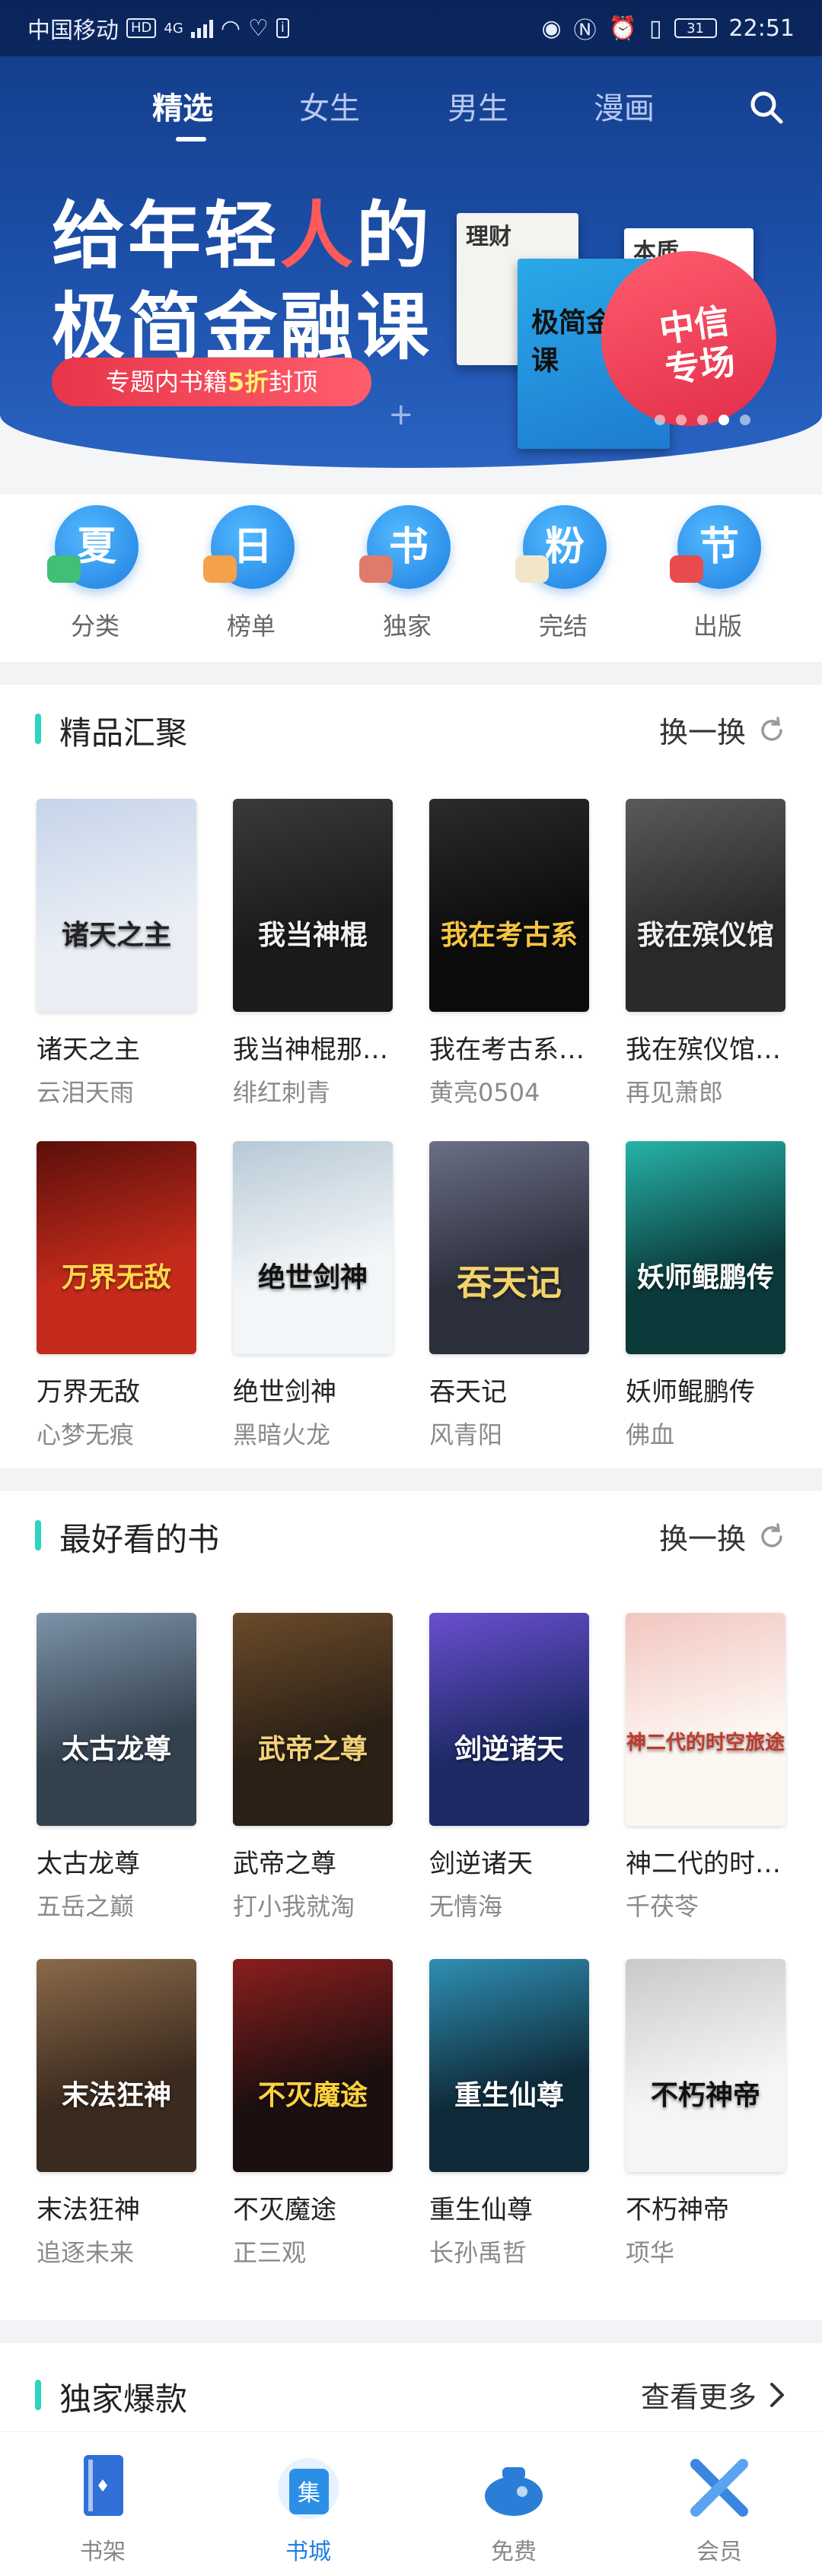 This screenshot has width=822, height=2576. I want to click on category-item: 书独家, so click(407, 572).